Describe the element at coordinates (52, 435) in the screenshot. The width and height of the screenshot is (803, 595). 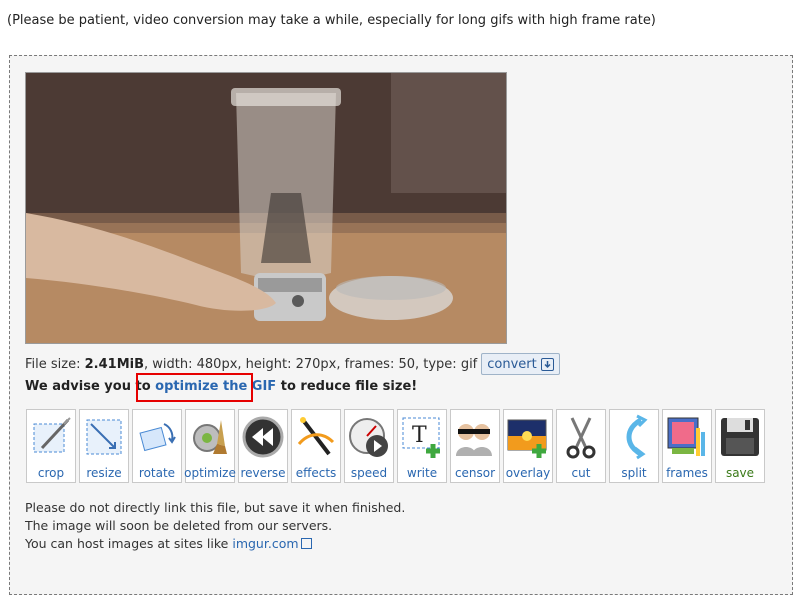
I see `crop-icon` at that location.